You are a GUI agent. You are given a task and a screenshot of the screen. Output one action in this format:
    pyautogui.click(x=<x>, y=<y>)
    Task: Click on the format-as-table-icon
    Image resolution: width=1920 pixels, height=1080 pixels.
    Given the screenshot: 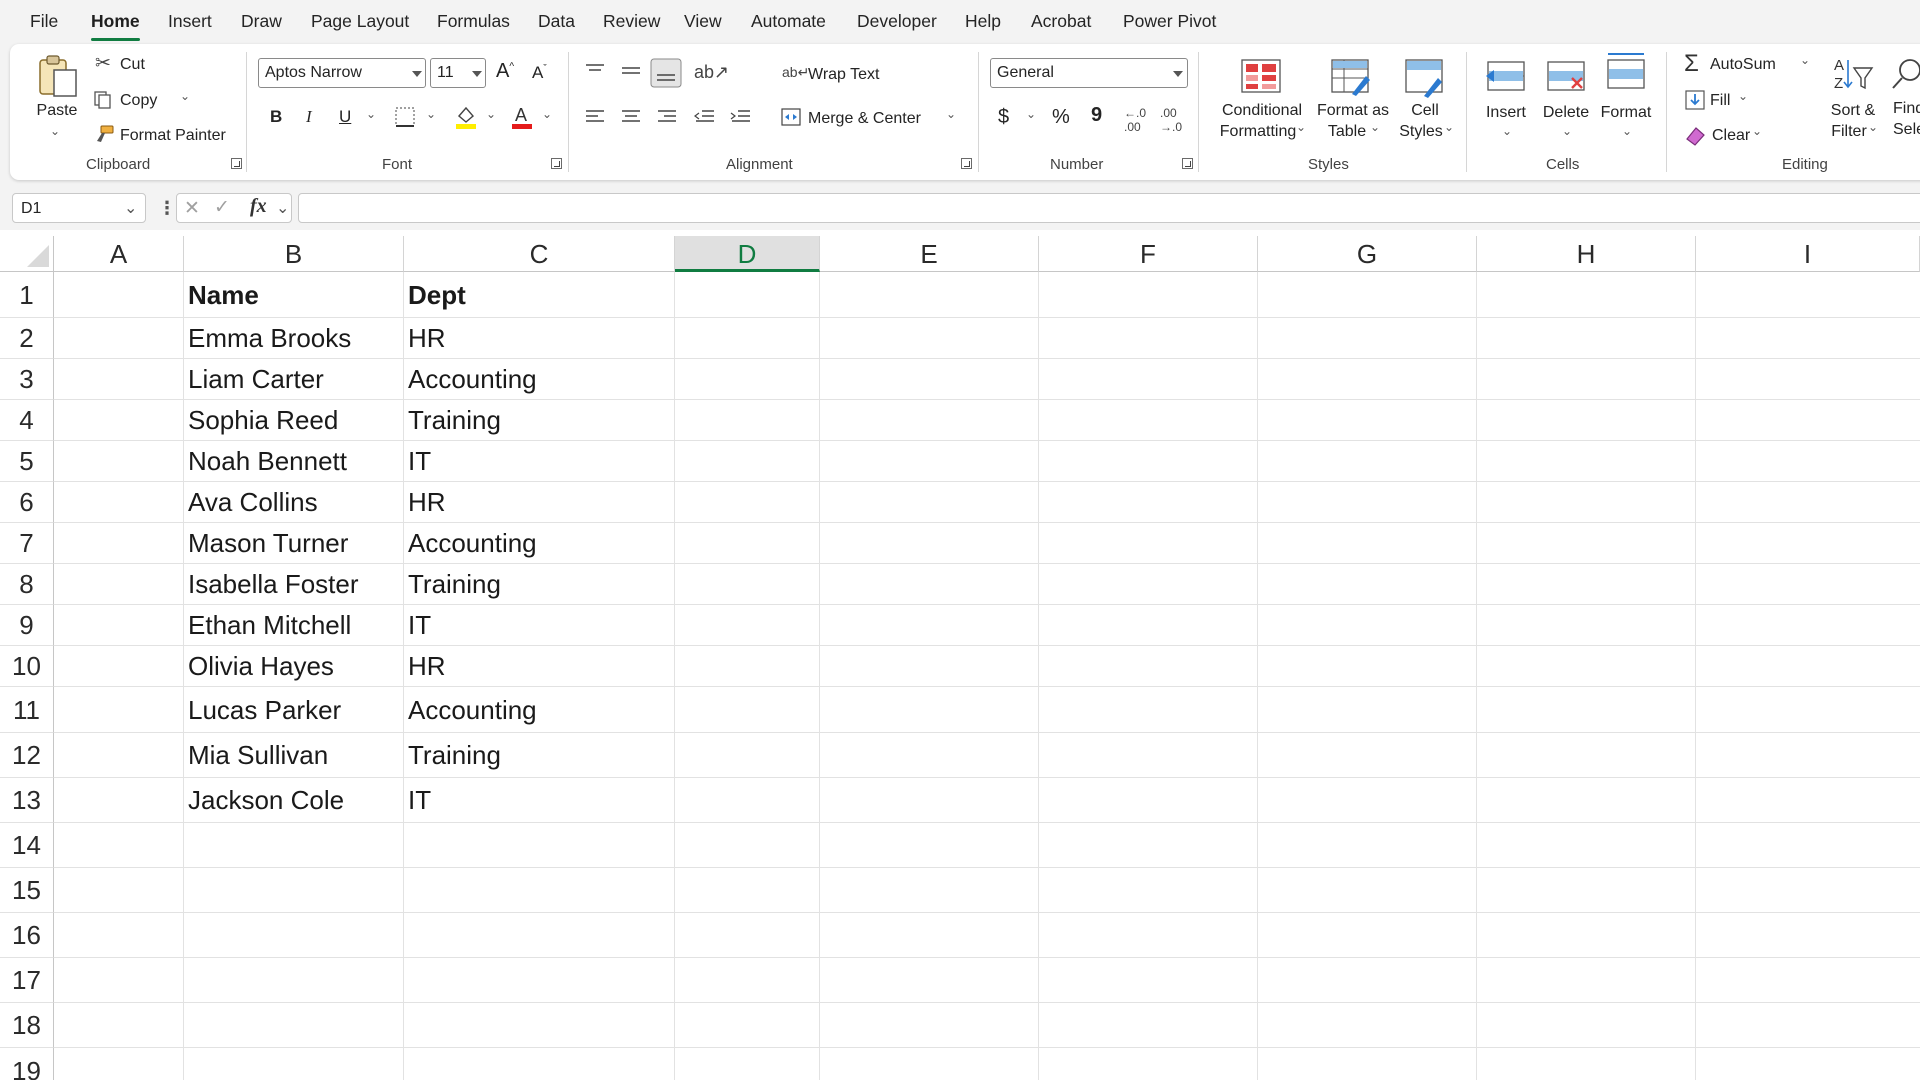 What is the action you would take?
    pyautogui.click(x=1351, y=77)
    